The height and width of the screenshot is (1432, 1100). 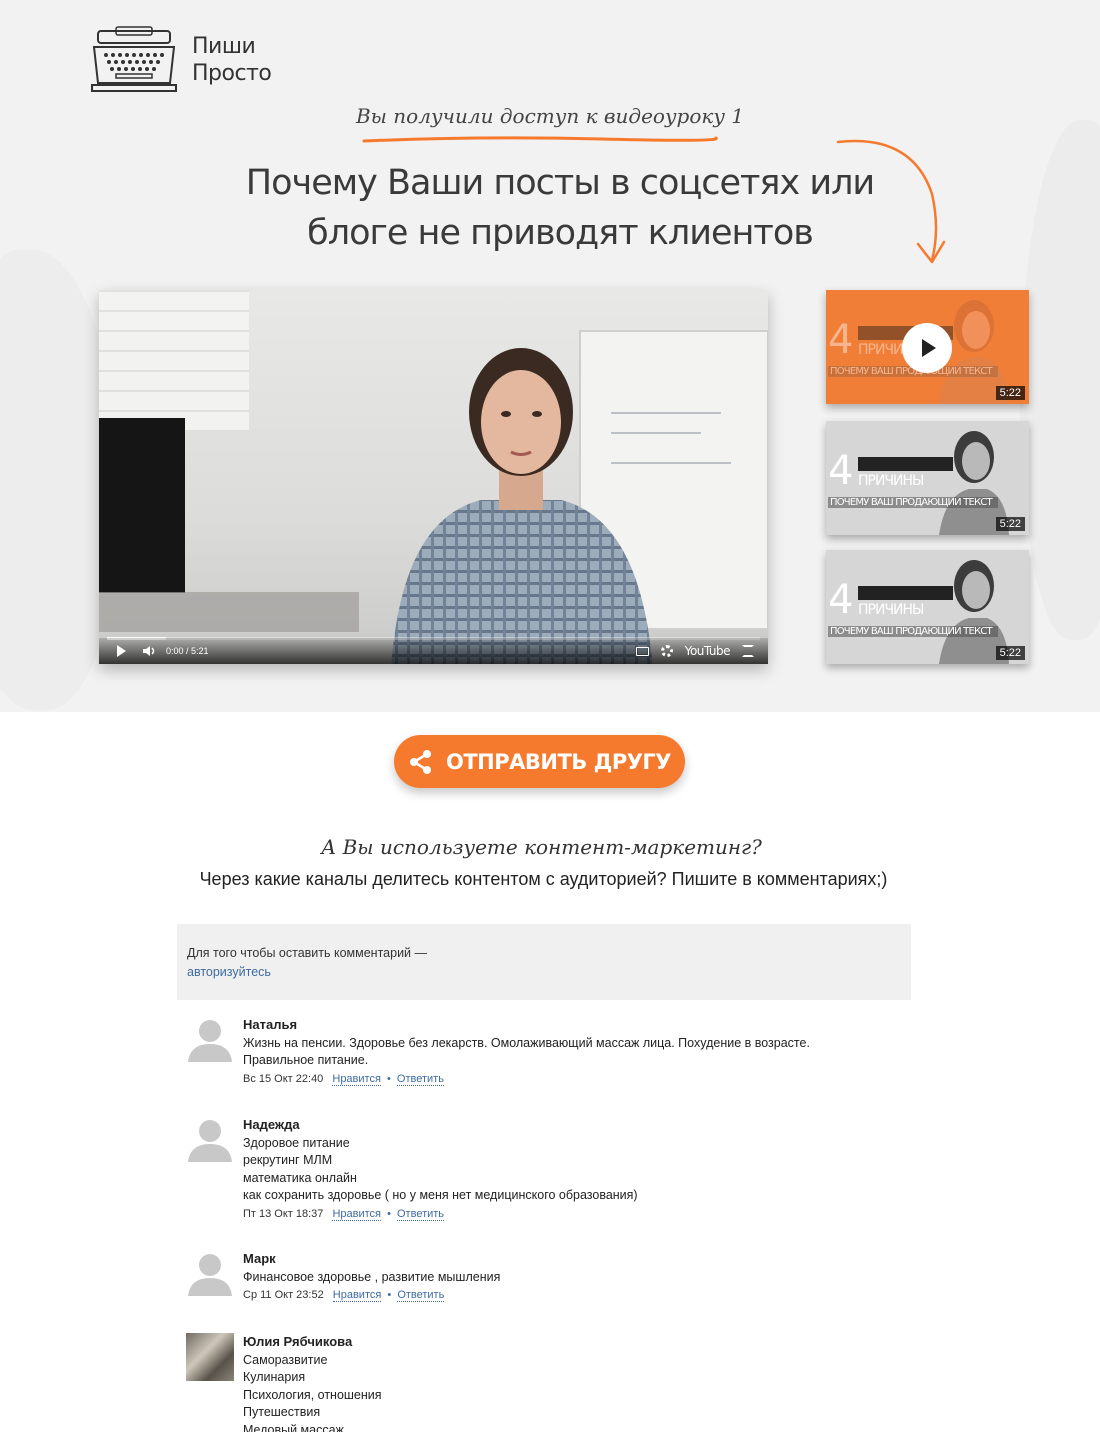 What do you see at coordinates (274, 1377) in the screenshot?
I see `comment-line: Кулинария` at bounding box center [274, 1377].